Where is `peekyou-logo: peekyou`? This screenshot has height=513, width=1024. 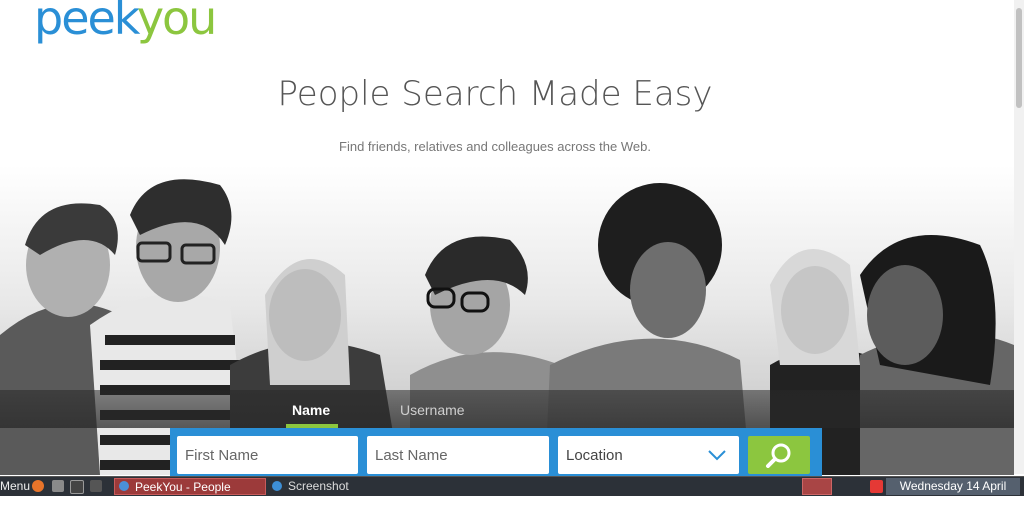 peekyou-logo: peekyou is located at coordinates (126, 23).